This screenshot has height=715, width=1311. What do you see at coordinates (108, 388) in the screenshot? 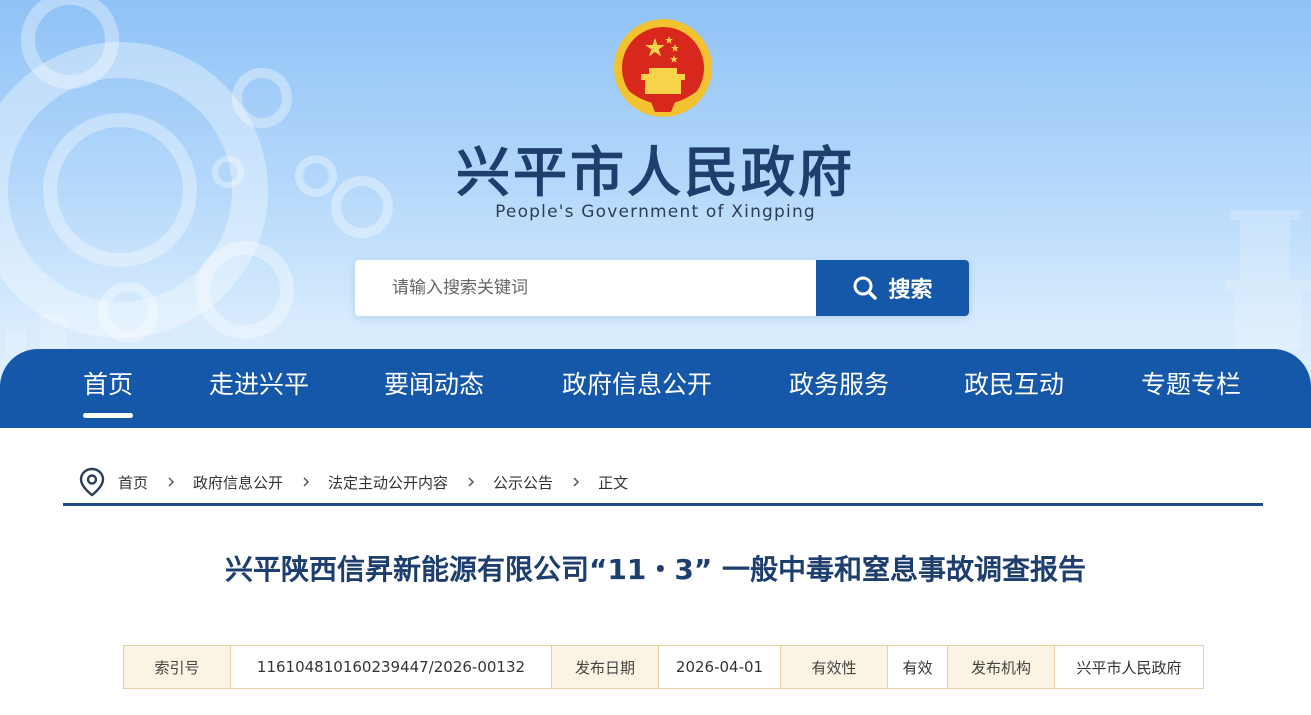
I see `nav-item-home: 首页` at bounding box center [108, 388].